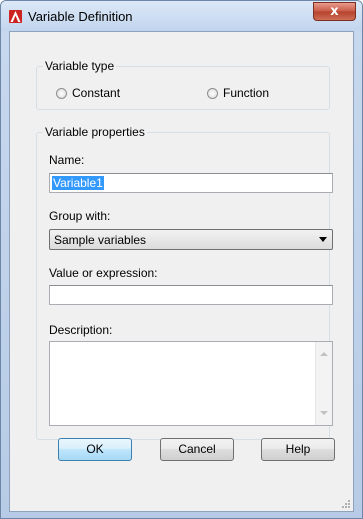 The width and height of the screenshot is (363, 519). Describe the element at coordinates (324, 413) in the screenshot. I see `scroll-down-icon` at that location.